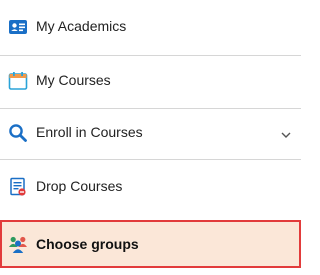 This screenshot has height=275, width=320. What do you see at coordinates (79, 186) in the screenshot?
I see `menu-item-label: Drop Courses` at bounding box center [79, 186].